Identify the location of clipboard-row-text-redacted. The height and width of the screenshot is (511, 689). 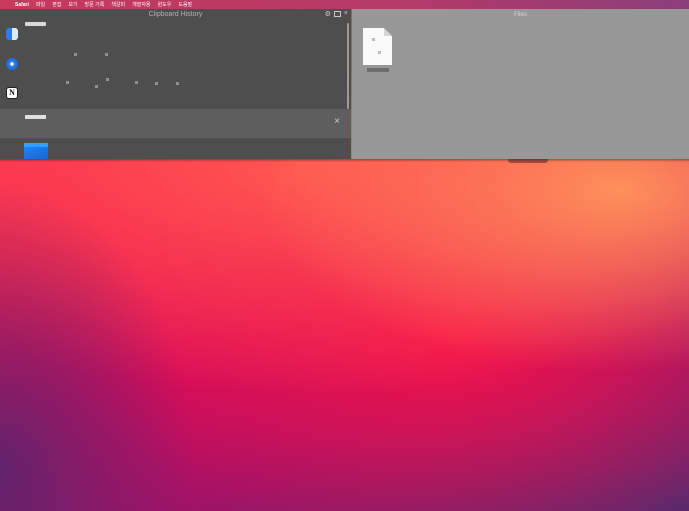
(35, 117).